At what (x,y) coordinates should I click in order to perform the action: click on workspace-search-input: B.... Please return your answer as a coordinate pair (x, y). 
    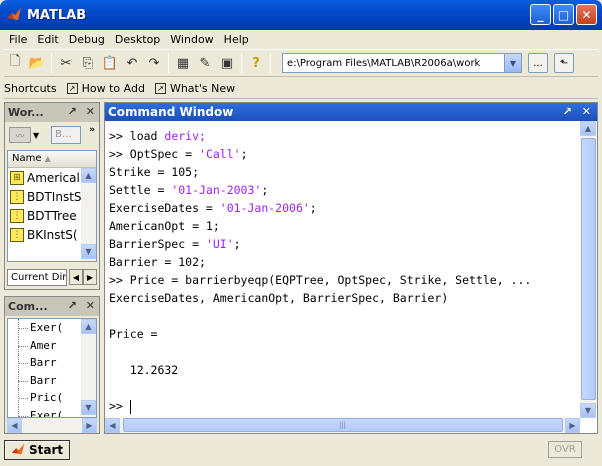
    Looking at the image, I should click on (66, 135).